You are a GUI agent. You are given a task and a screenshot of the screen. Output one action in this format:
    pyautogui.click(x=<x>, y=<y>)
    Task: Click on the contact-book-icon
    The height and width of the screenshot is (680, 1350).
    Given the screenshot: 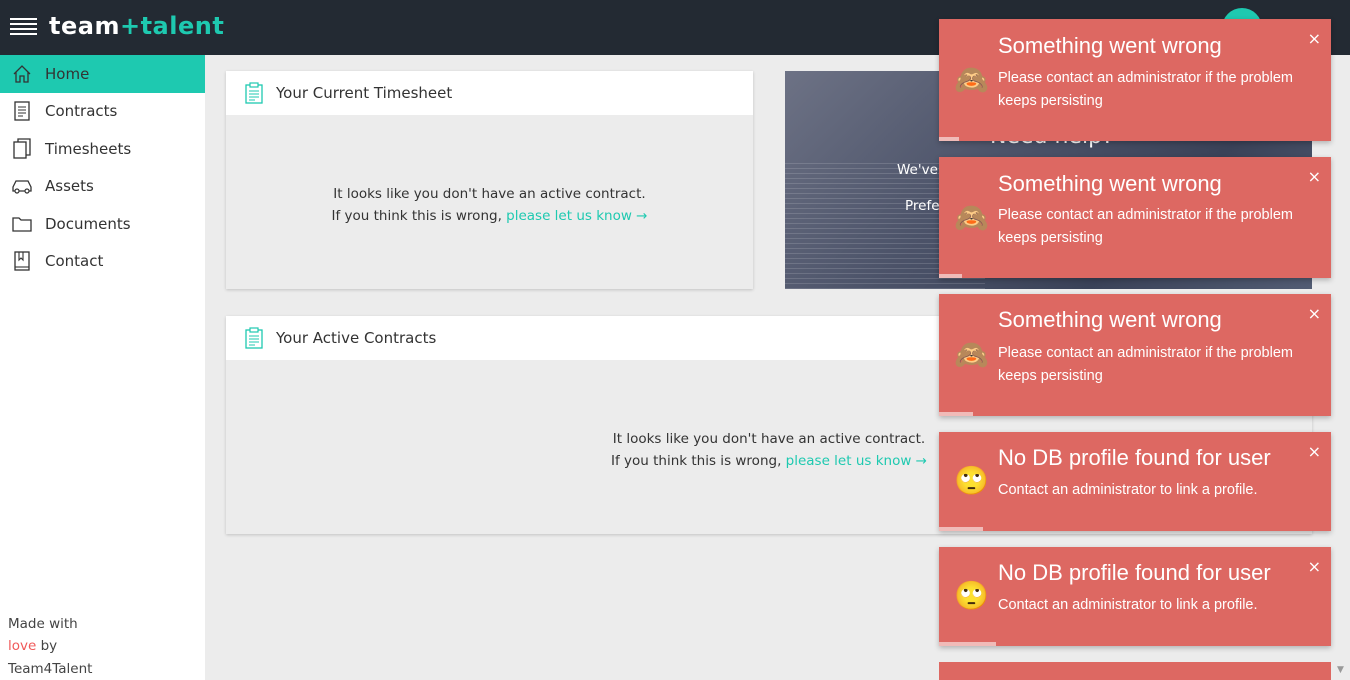 What is the action you would take?
    pyautogui.click(x=22, y=261)
    